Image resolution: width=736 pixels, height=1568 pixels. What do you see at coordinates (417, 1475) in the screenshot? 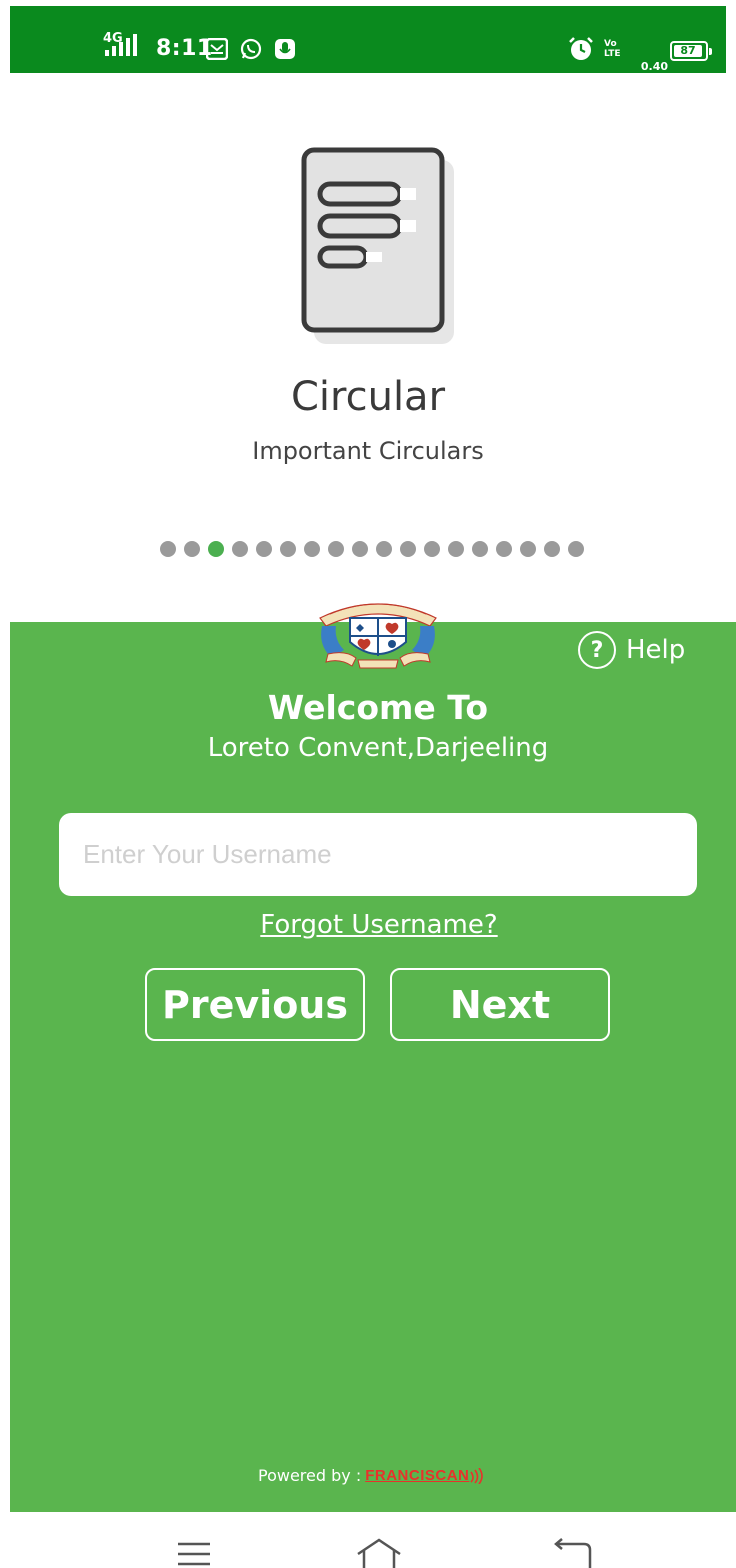
I see `brand-logo: FRANCISCAN` at bounding box center [417, 1475].